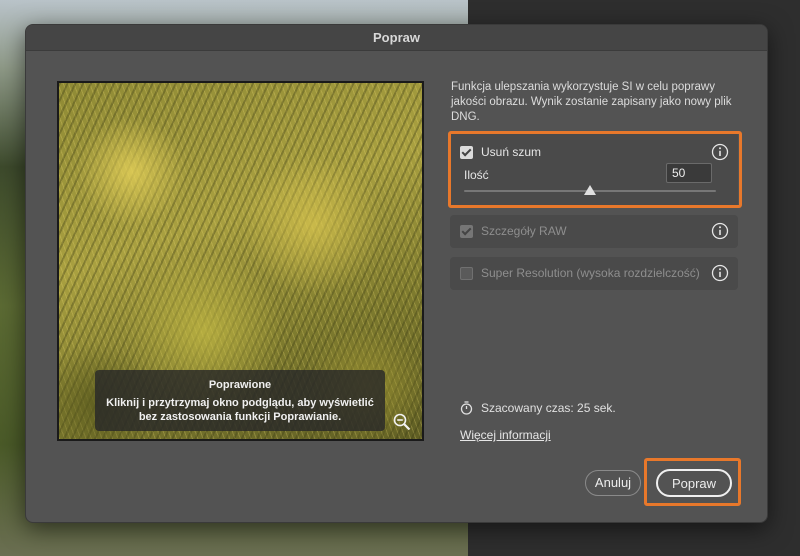 This screenshot has width=800, height=556. Describe the element at coordinates (524, 231) in the screenshot. I see `raw-details-label: Szczegóły RAW` at that location.